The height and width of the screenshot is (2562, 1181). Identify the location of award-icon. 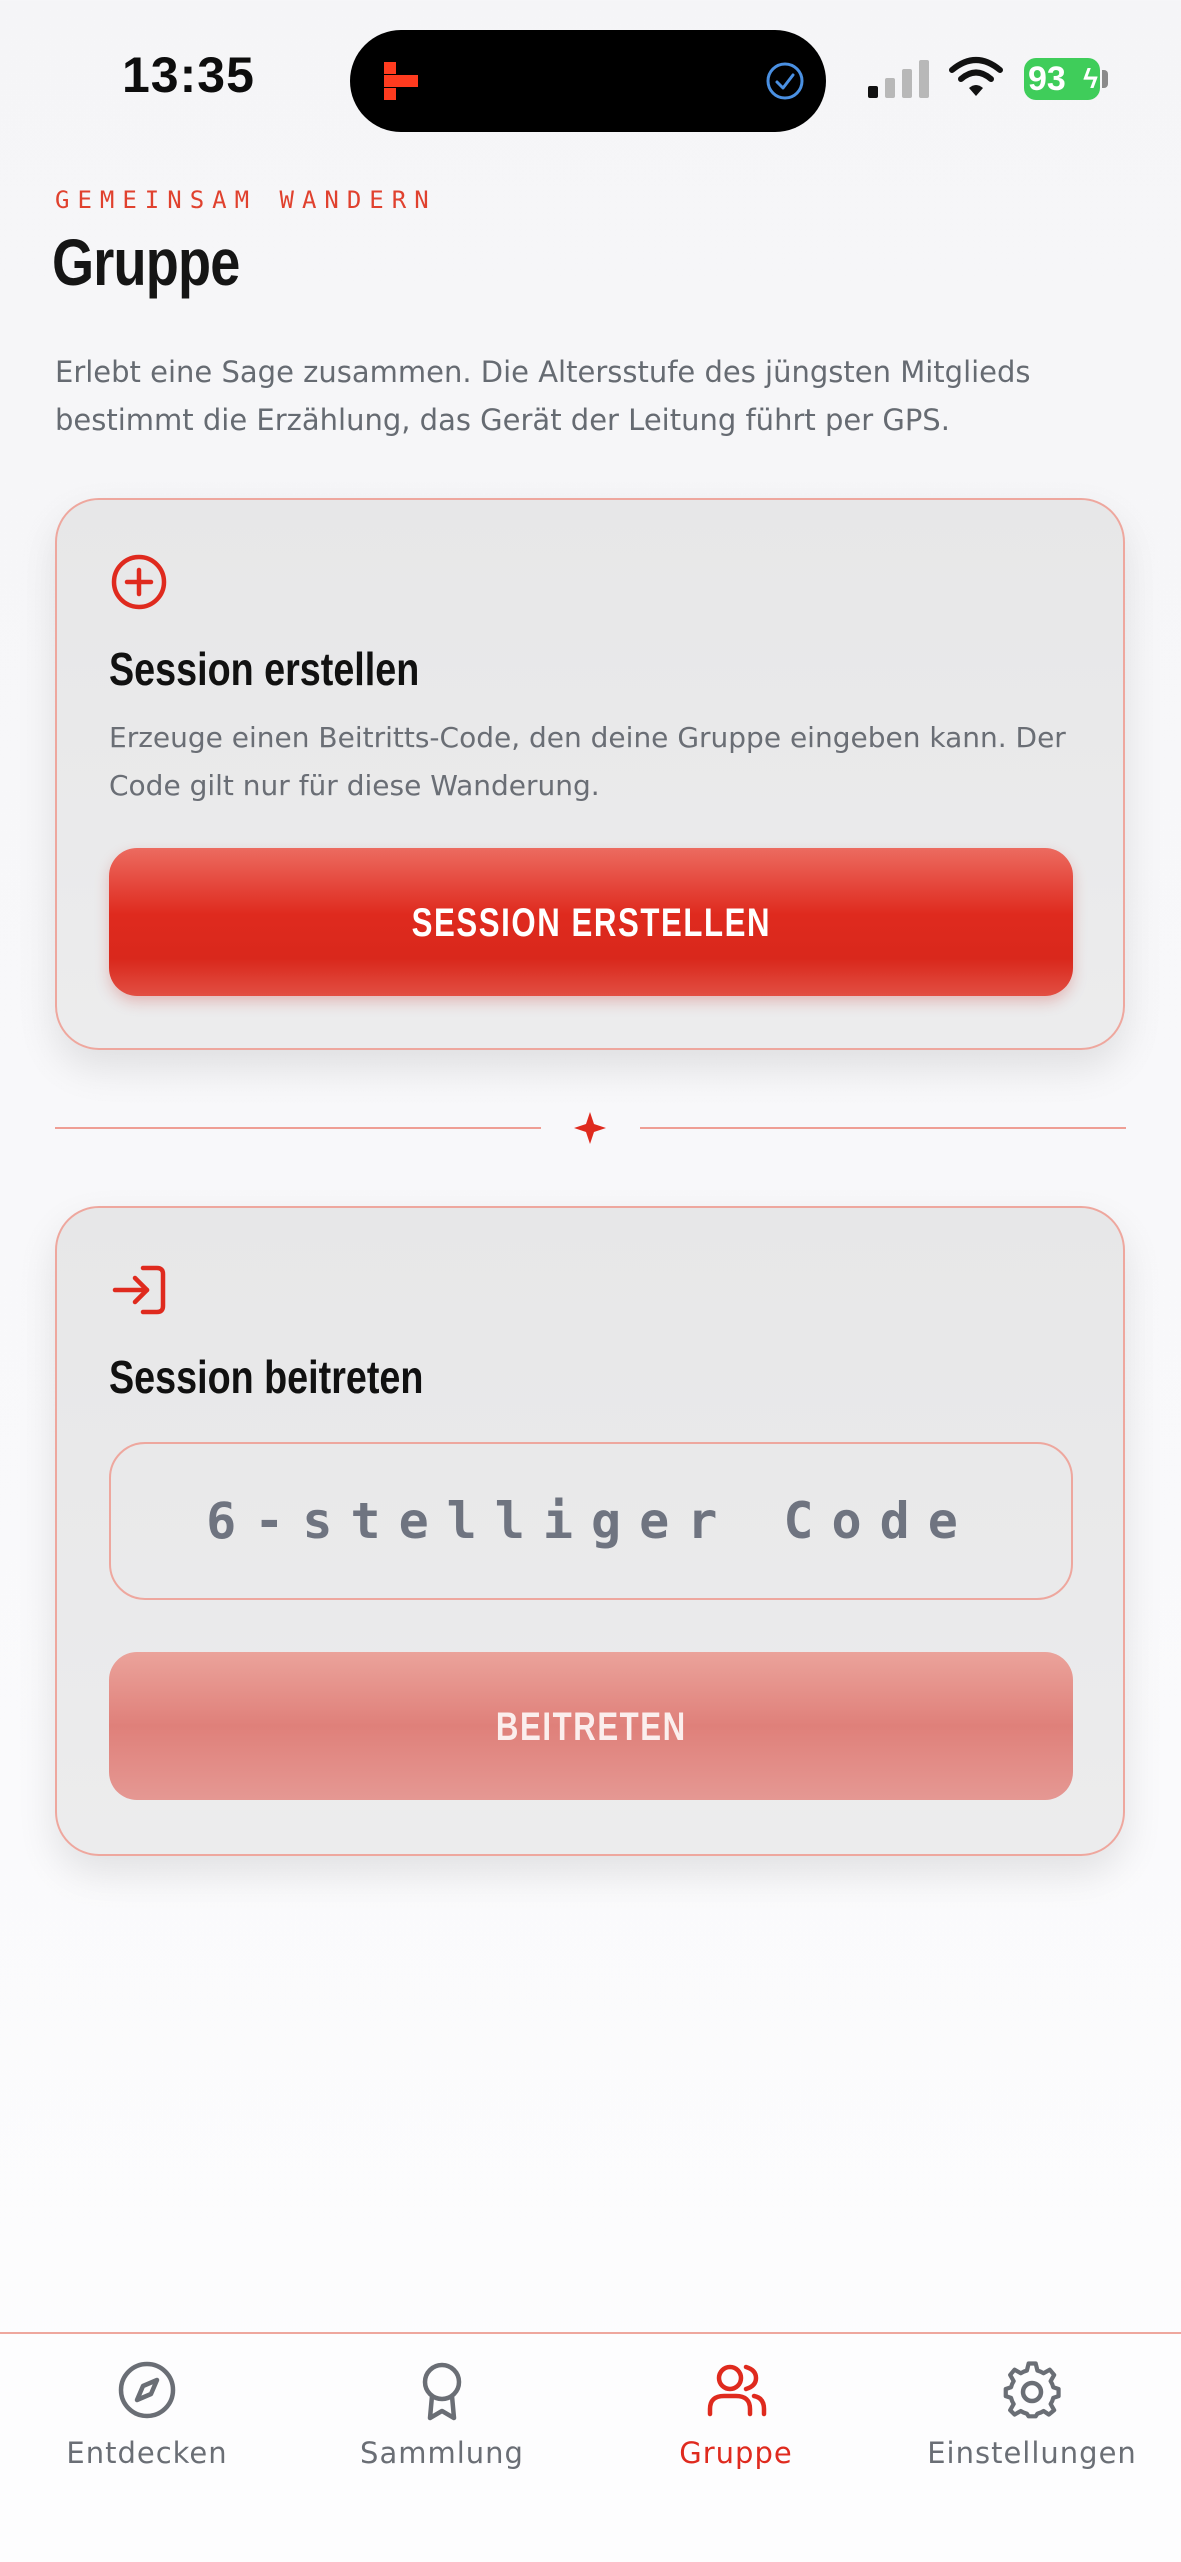
(442, 2391).